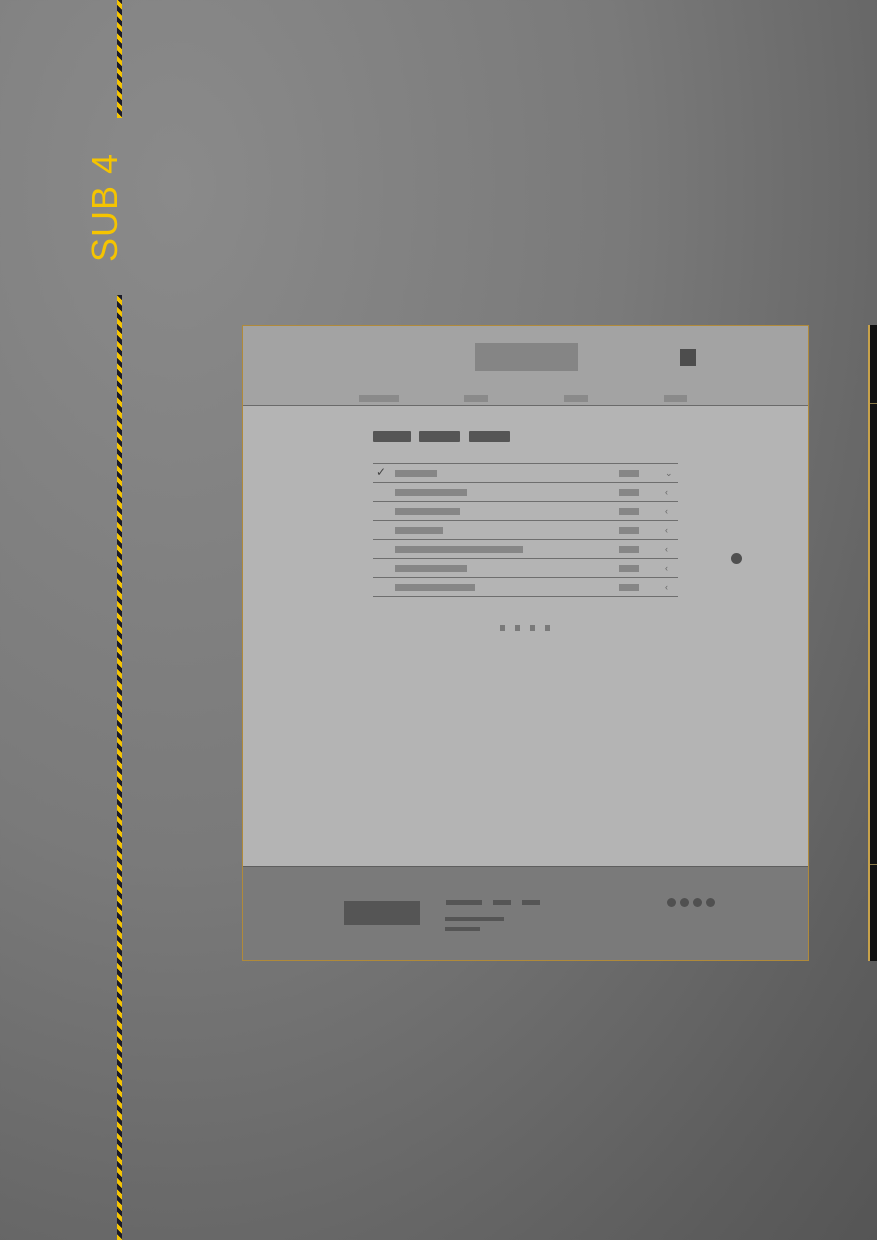  What do you see at coordinates (119, 59) in the screenshot?
I see `hazard-stripe-top` at bounding box center [119, 59].